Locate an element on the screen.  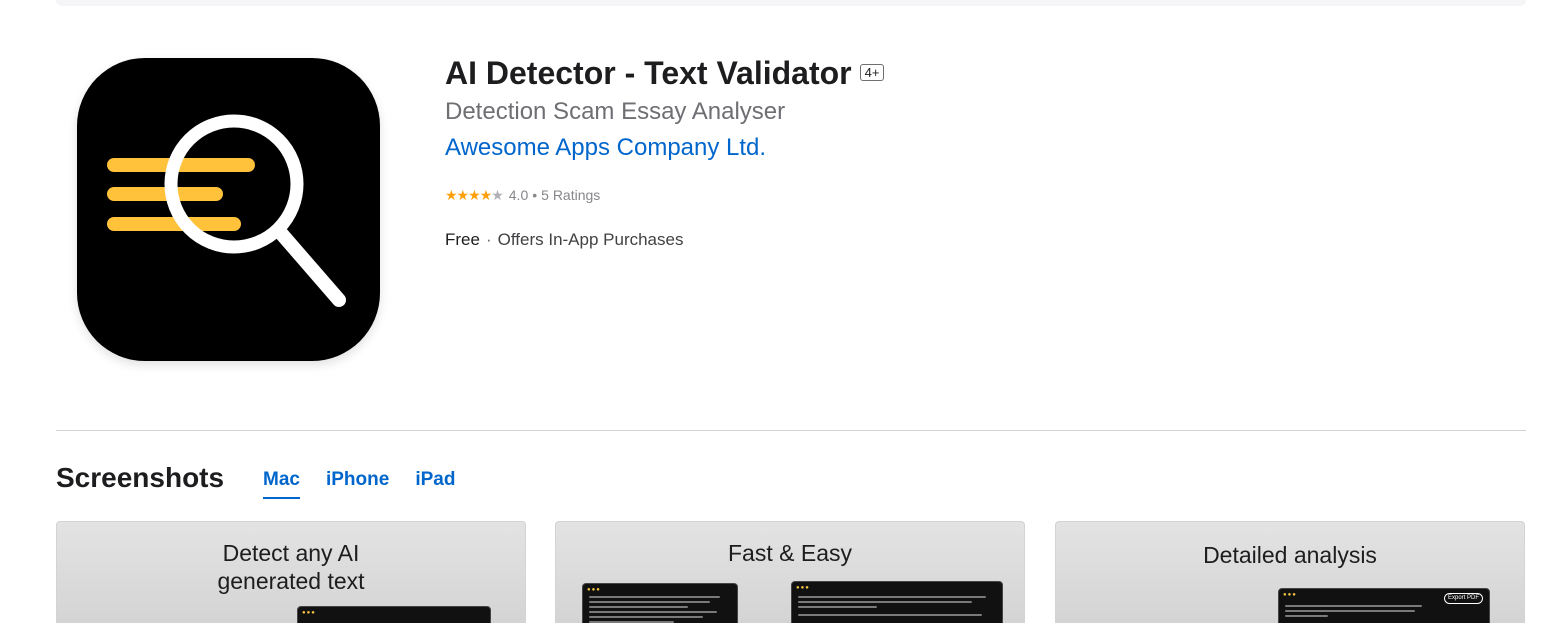
mini-app-window-right: ●●● is located at coordinates (897, 602).